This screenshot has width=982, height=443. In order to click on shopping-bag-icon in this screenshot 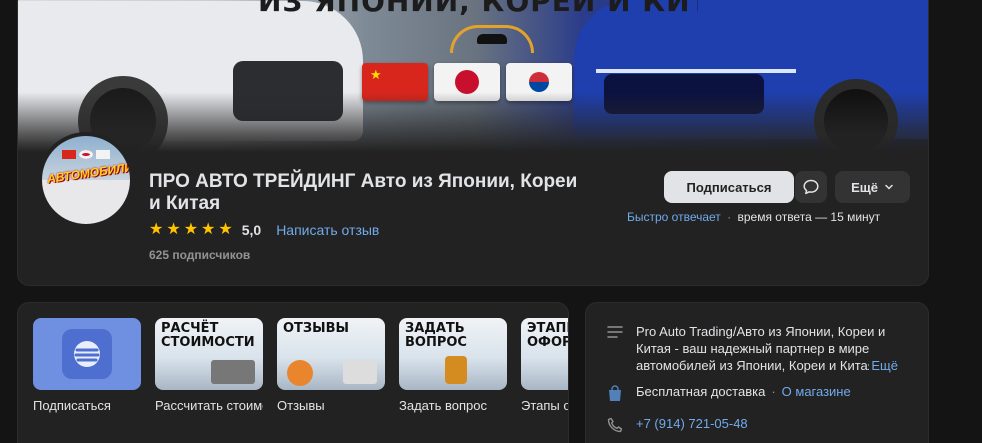, I will do `click(615, 393)`.